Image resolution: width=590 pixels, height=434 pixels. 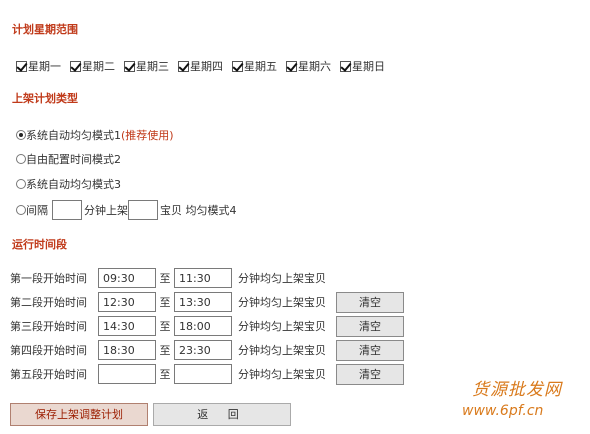 I want to click on watermark-url: www.6pf.cn, so click(x=503, y=411).